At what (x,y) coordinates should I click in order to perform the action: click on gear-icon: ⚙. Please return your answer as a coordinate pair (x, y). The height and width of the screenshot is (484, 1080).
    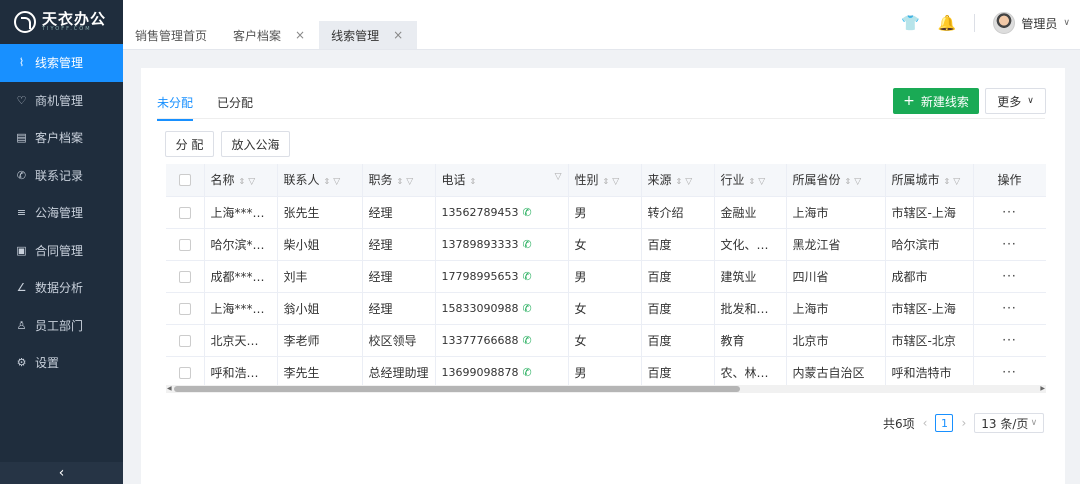
    Looking at the image, I should click on (21, 363).